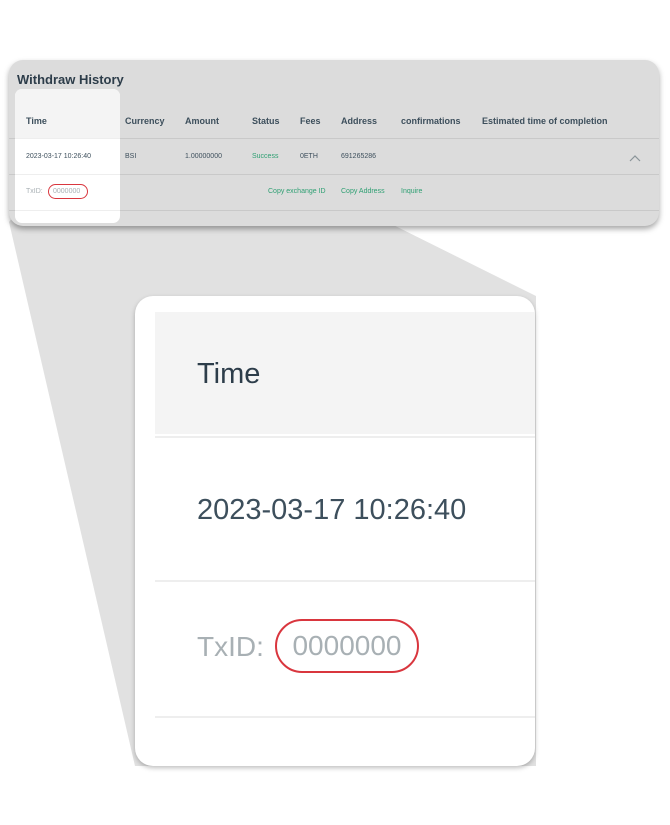 Image resolution: width=670 pixels, height=825 pixels. Describe the element at coordinates (363, 191) in the screenshot. I see `copy-address-link: Copy Address` at that location.